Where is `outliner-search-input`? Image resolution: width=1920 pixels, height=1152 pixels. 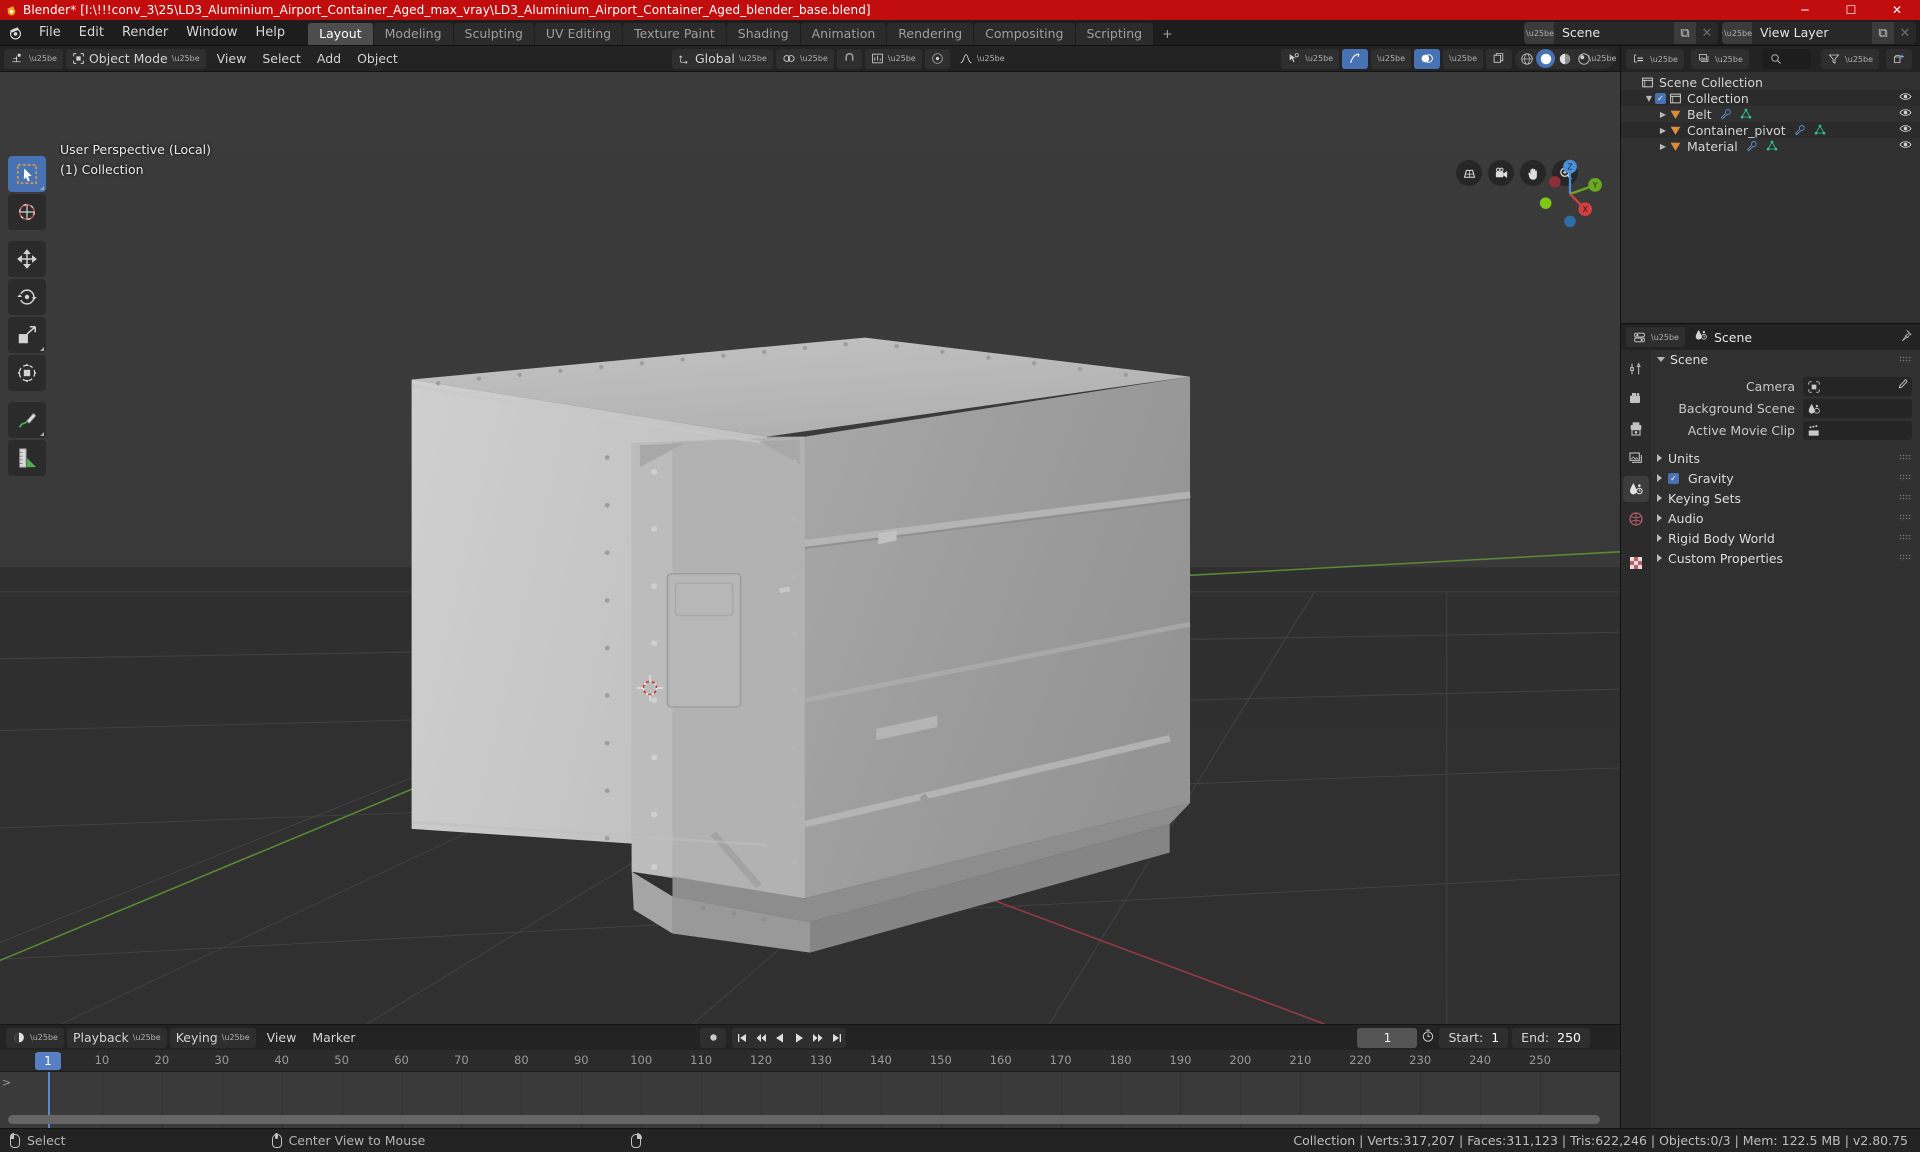
outliner-search-input is located at coordinates (1786, 59).